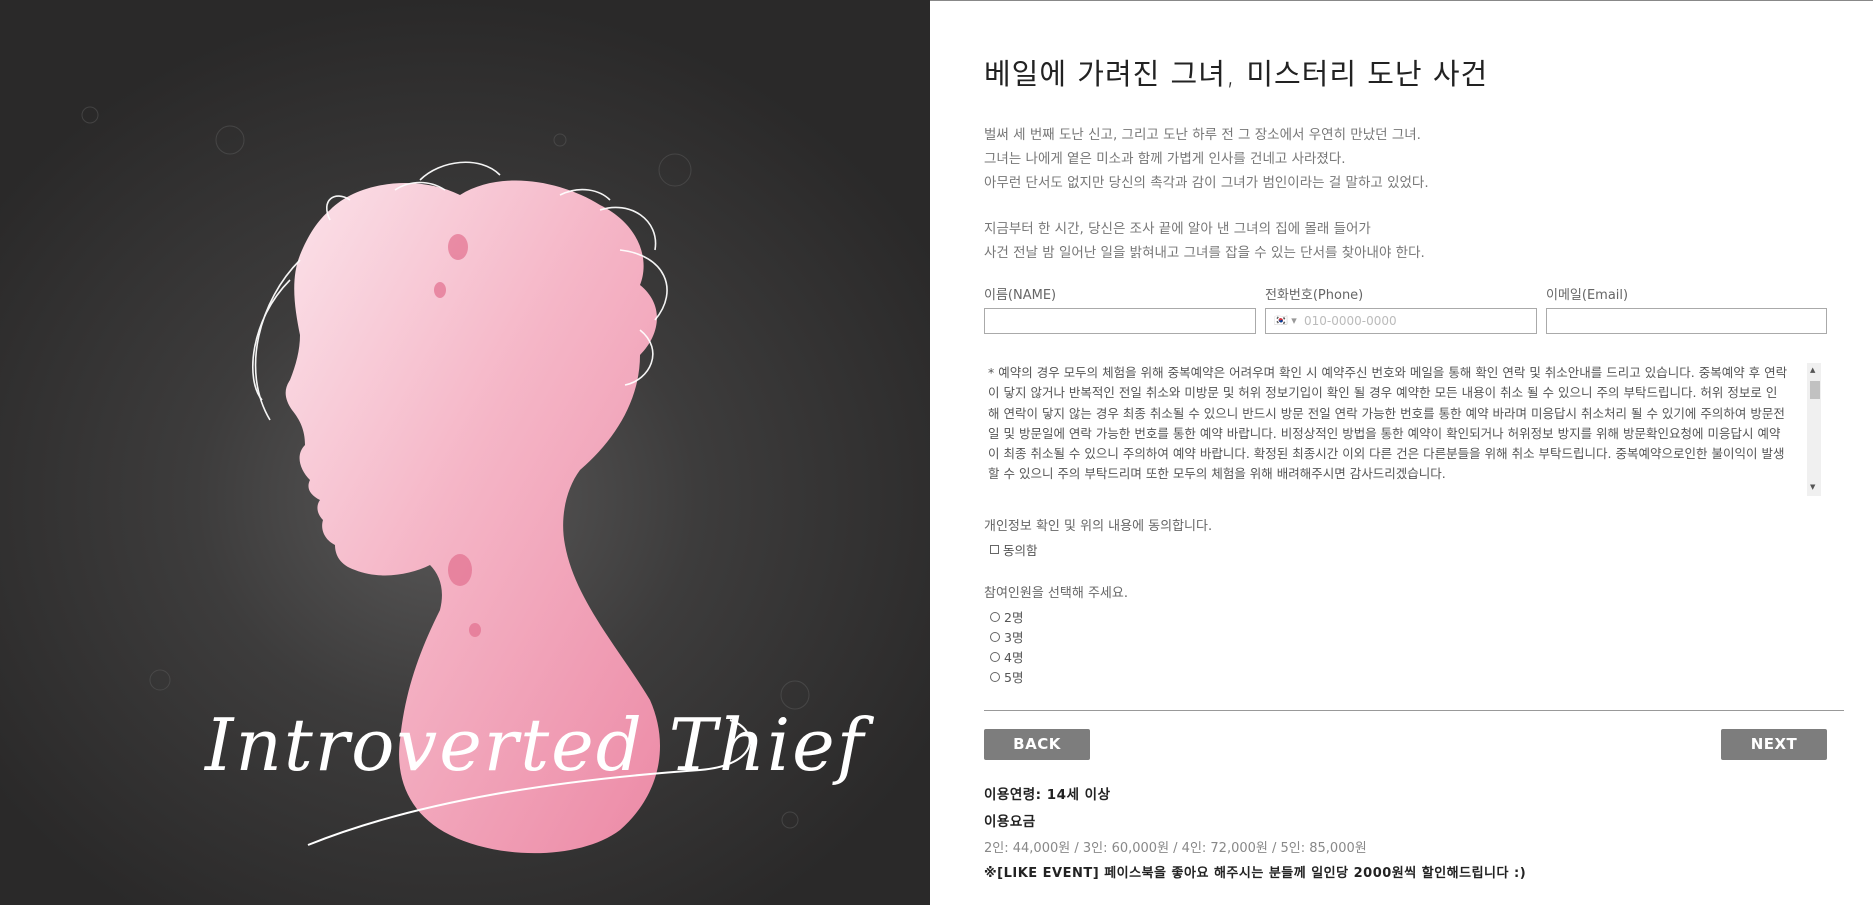 This screenshot has height=905, width=1873. I want to click on name-field, so click(1120, 321).